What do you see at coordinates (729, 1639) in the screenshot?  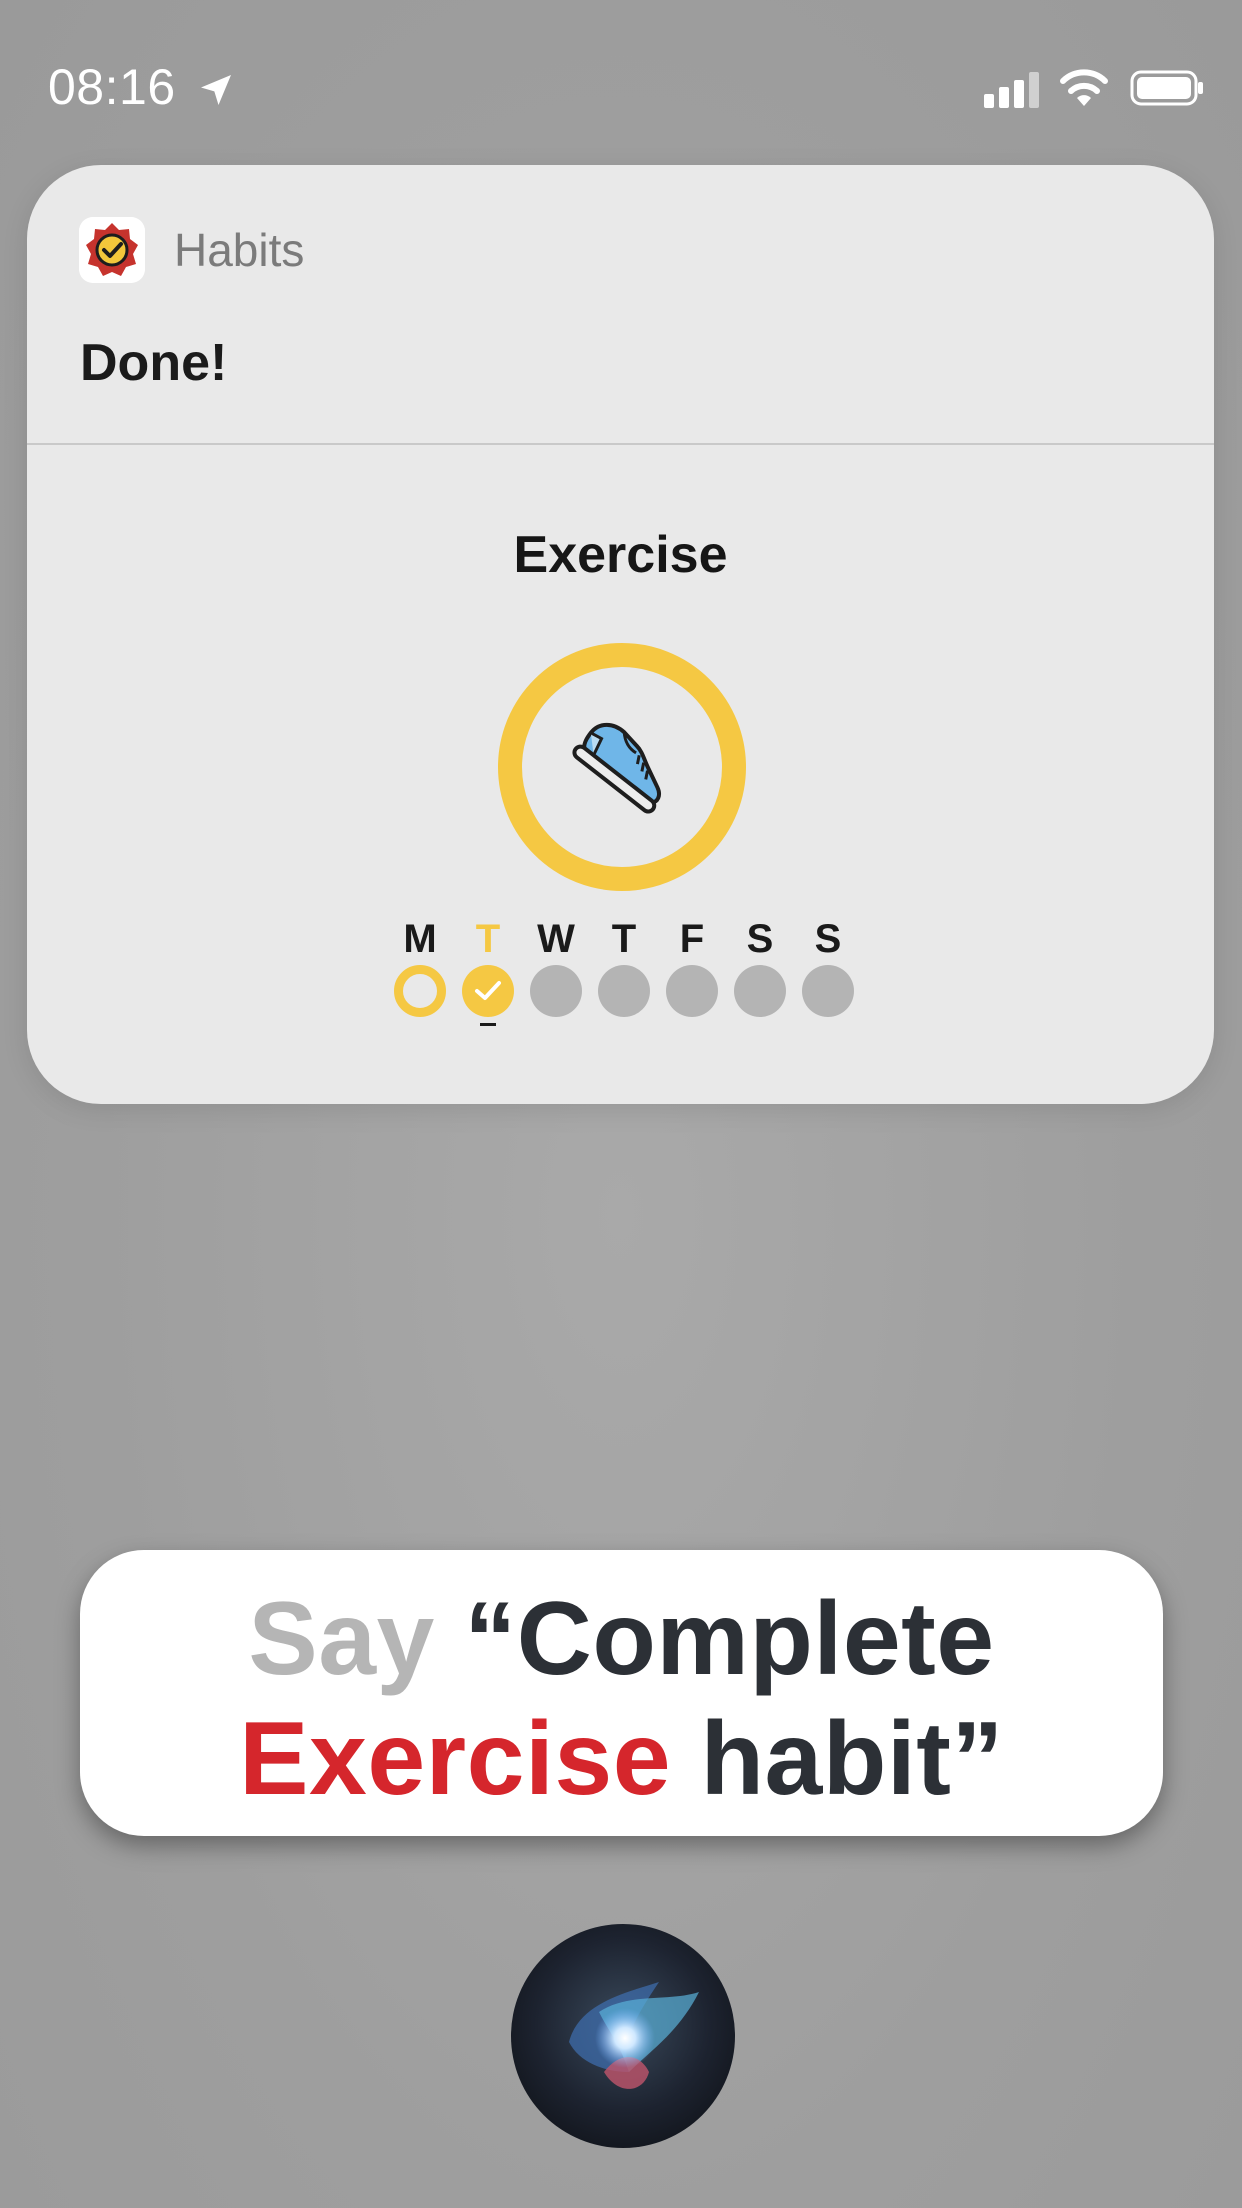 I see `prompt-phrase-start: “Complete` at bounding box center [729, 1639].